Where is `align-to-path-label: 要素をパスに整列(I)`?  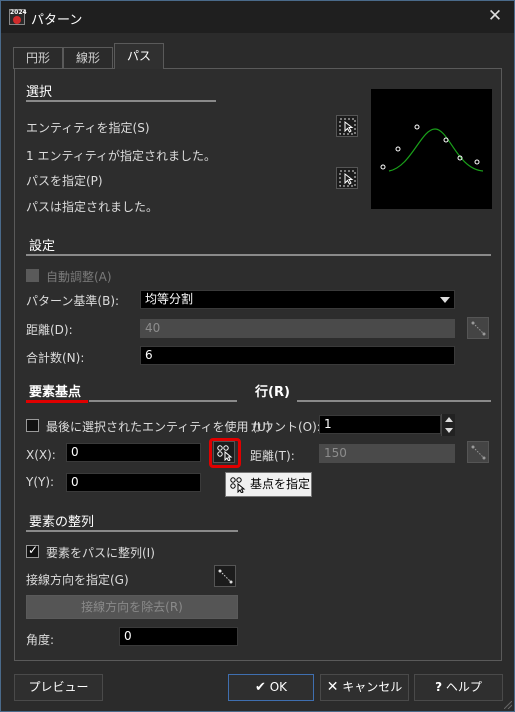
align-to-path-label: 要素をパスに整列(I) is located at coordinates (100, 553).